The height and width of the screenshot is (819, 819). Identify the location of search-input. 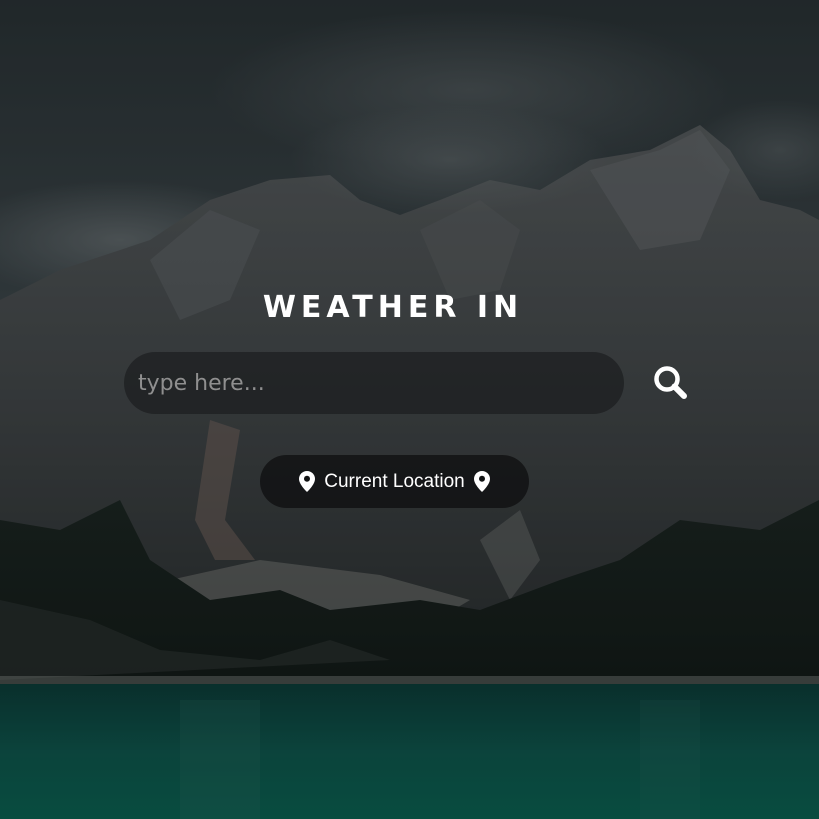
(374, 383).